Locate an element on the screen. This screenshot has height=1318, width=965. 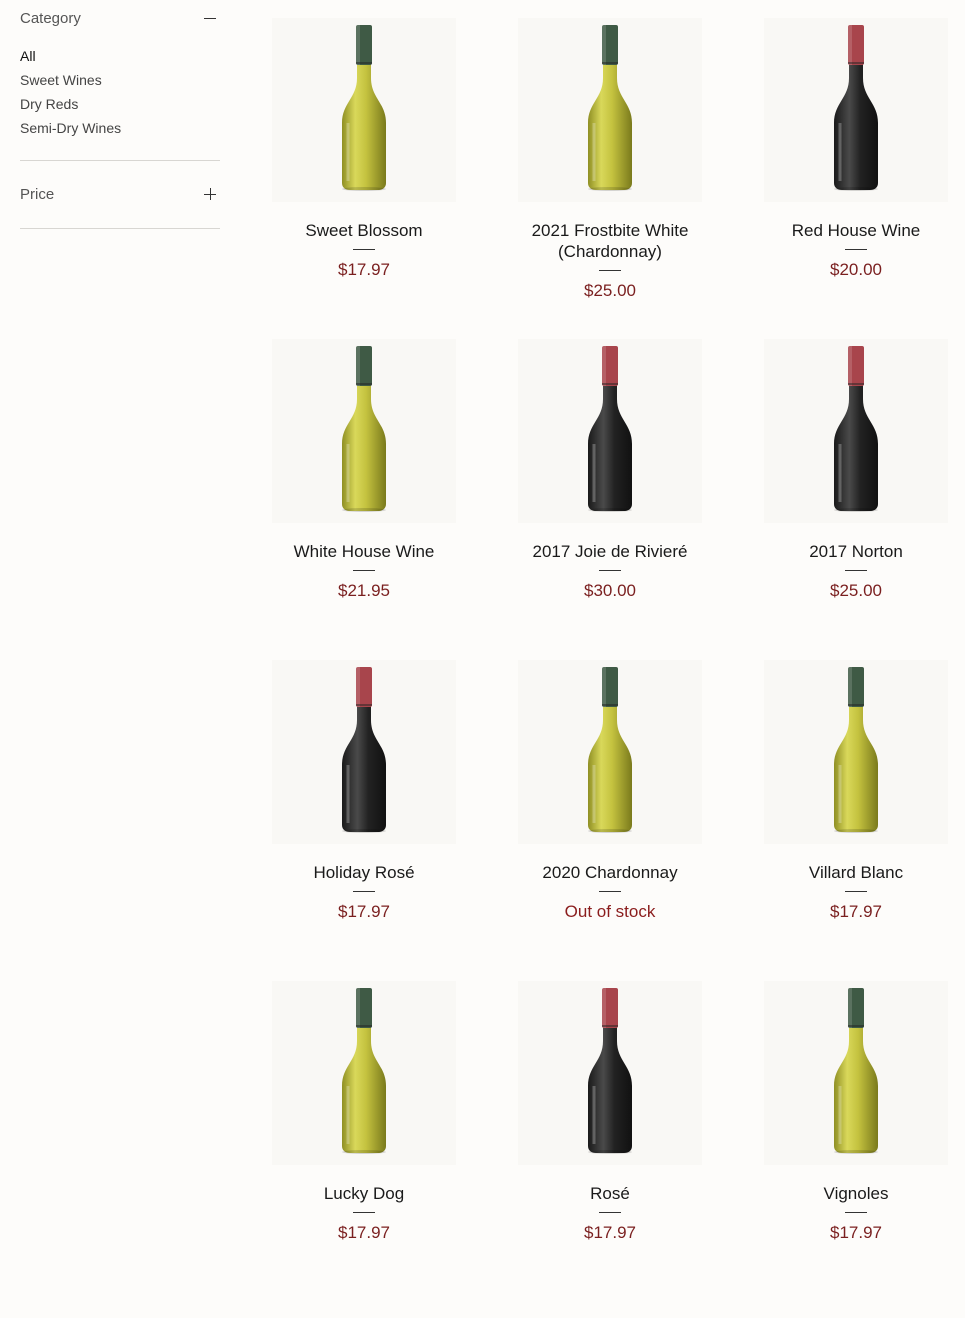
price-filter: Price is located at coordinates (120, 202).